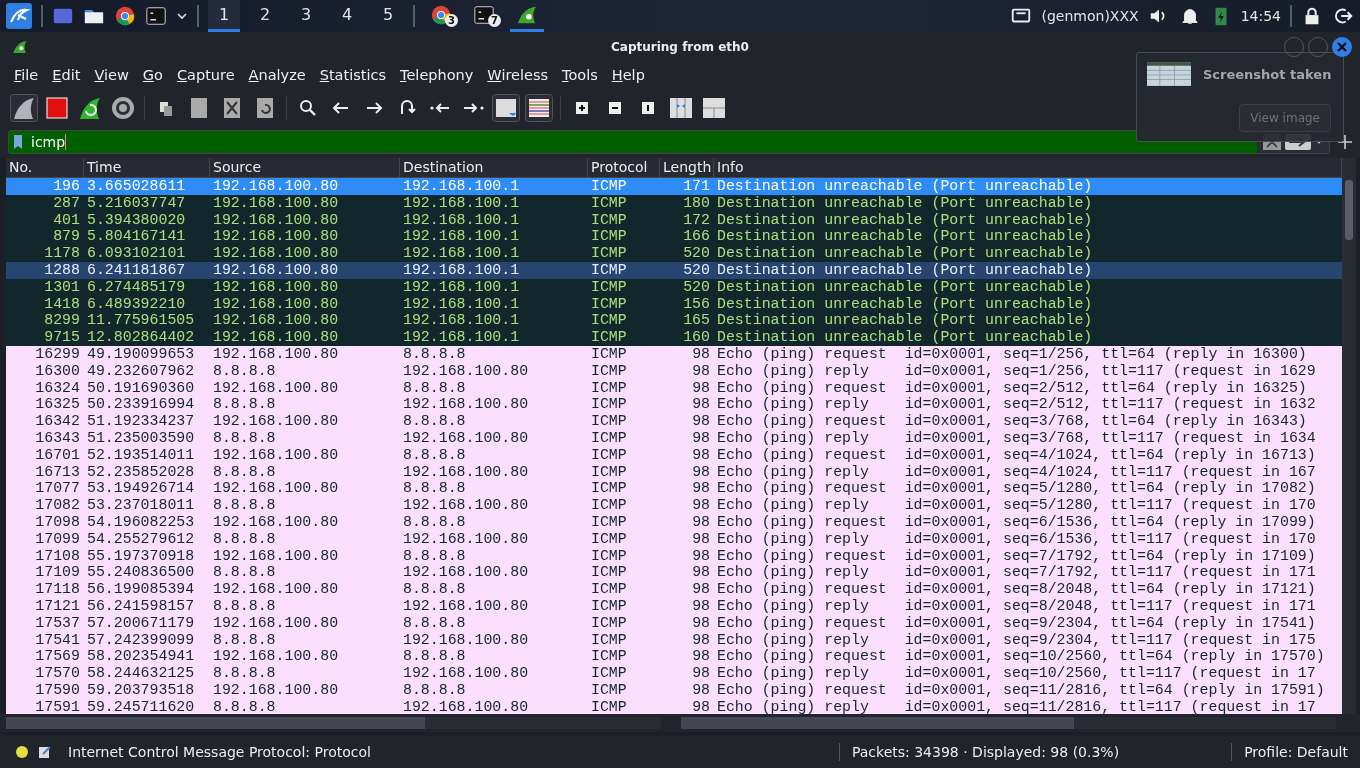  I want to click on column-header: Length, so click(687, 167).